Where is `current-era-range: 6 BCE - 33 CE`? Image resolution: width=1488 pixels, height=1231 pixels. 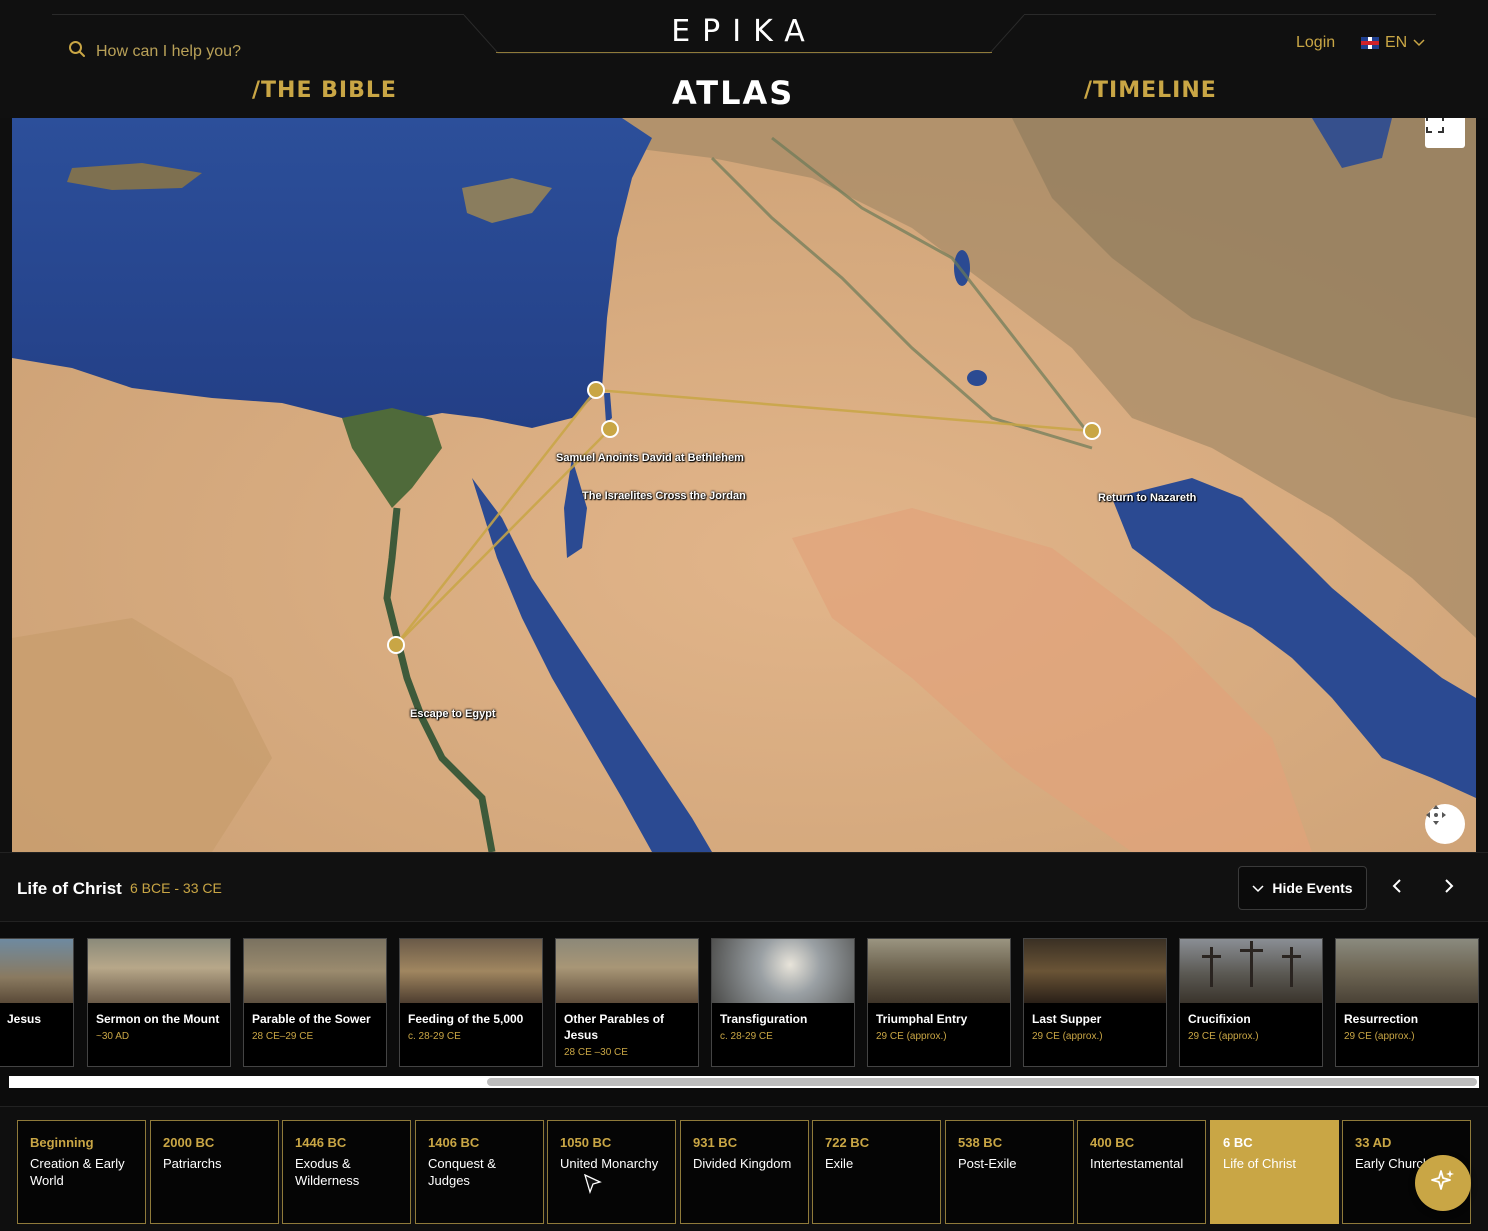 current-era-range: 6 BCE - 33 CE is located at coordinates (176, 888).